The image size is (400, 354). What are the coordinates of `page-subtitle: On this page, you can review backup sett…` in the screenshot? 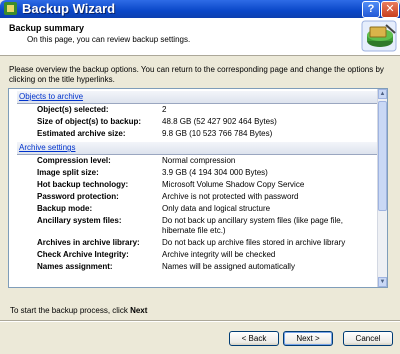 It's located at (109, 39).